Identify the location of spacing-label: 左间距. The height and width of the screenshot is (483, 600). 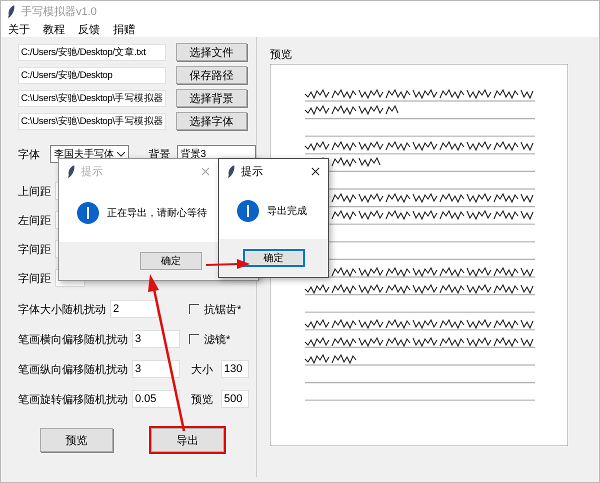
(34, 221).